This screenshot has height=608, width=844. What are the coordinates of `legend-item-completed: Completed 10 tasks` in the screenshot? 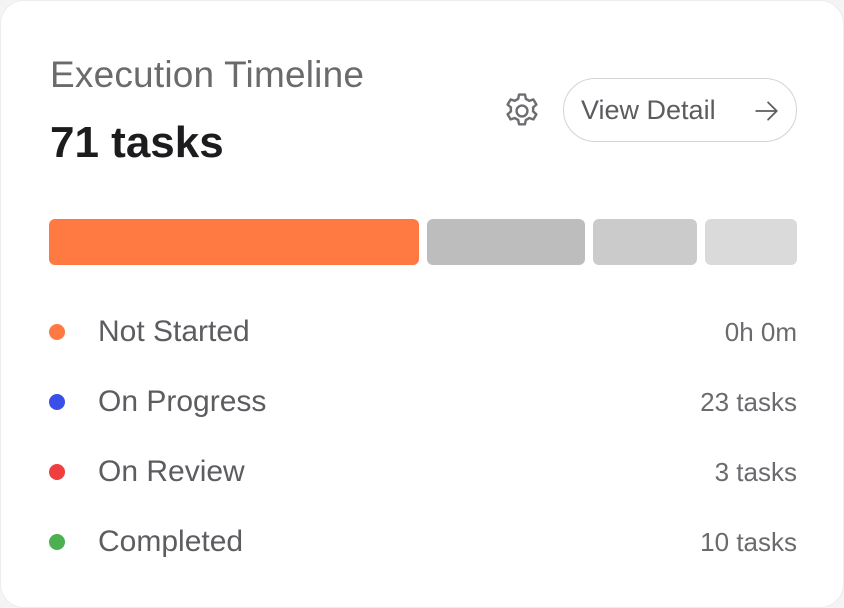 It's located at (423, 542).